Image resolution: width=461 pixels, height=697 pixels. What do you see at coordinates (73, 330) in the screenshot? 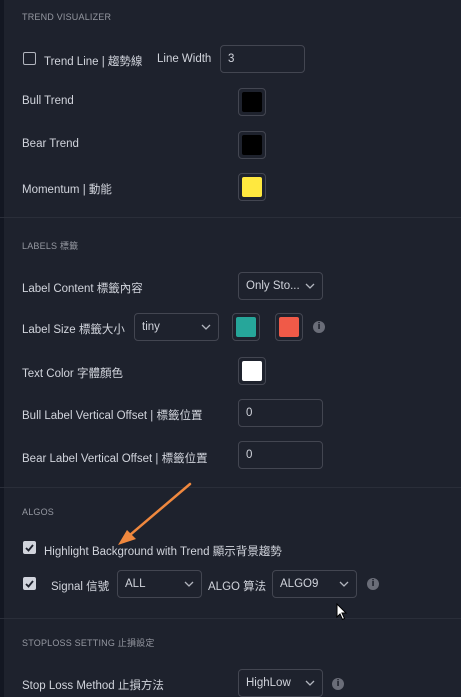
I see `label-size-label: Label Size 標籤大小` at bounding box center [73, 330].